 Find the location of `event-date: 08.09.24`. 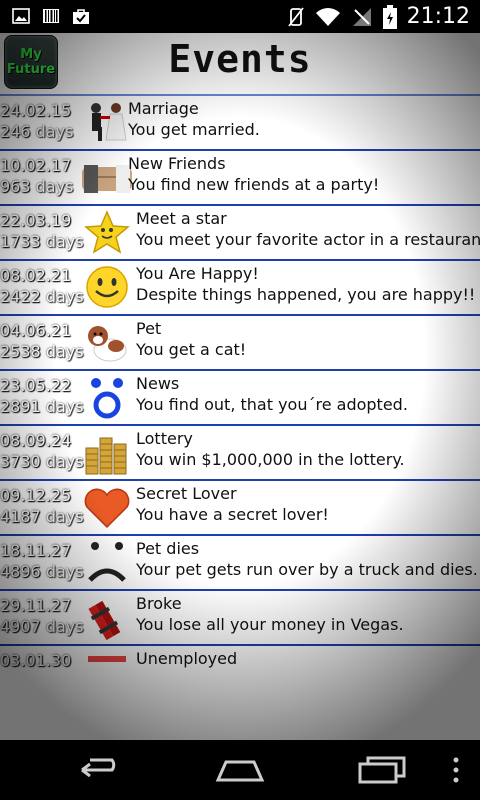

event-date: 08.09.24 is located at coordinates (36, 440).